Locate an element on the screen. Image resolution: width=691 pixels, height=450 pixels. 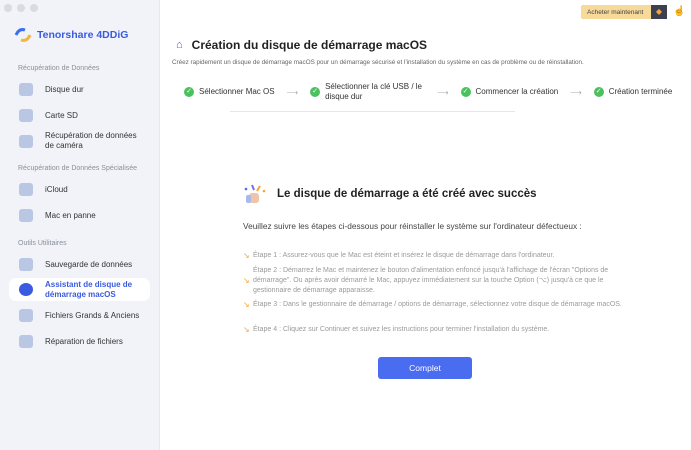
step-label: Création terminée is located at coordinates (640, 91).